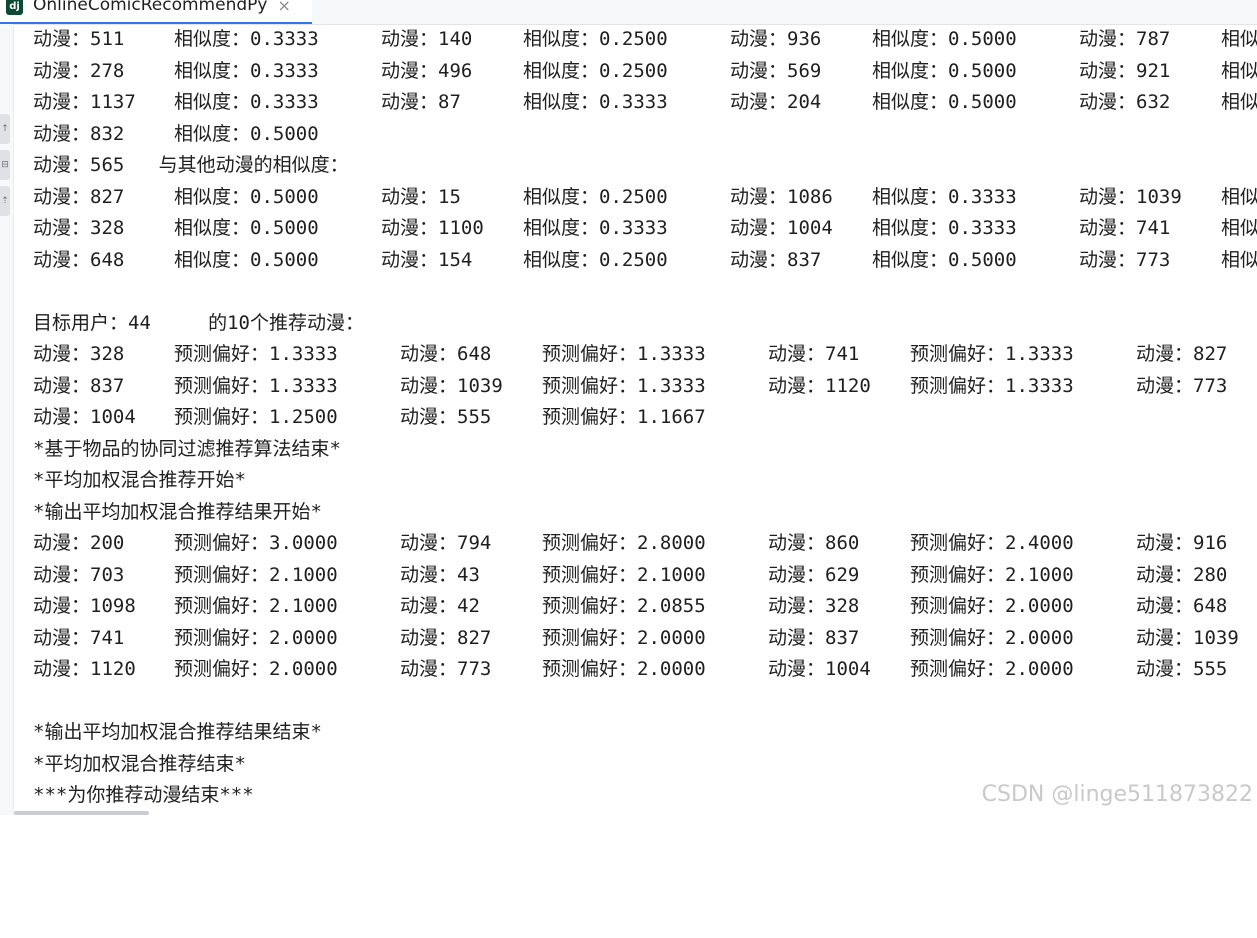 This screenshot has width=1257, height=938. I want to click on console-line: *平均加权混合推荐结束*, so click(645, 765).